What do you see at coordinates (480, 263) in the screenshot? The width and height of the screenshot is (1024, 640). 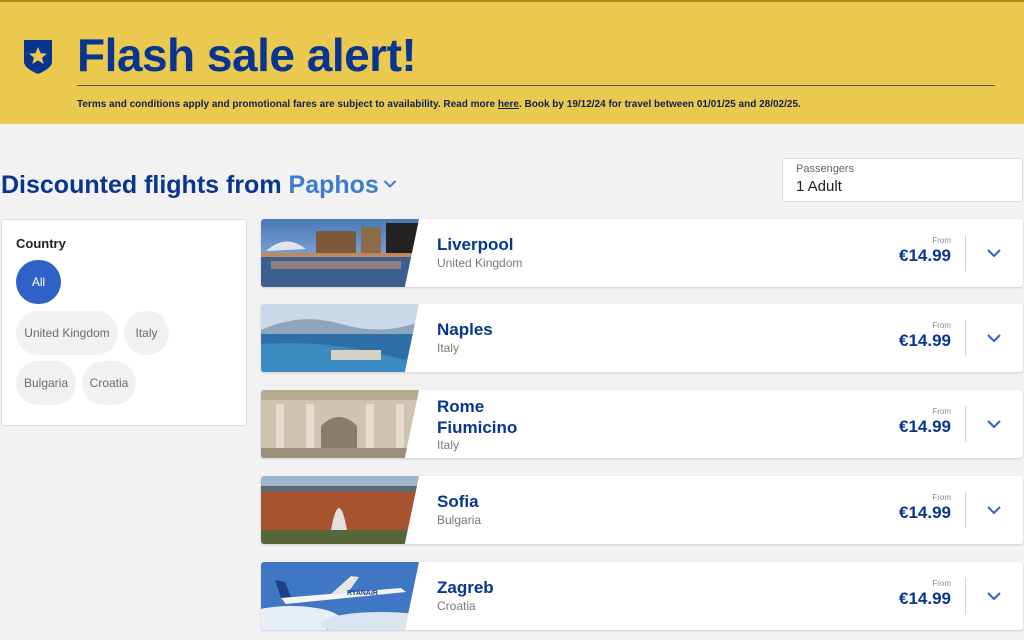 I see `destination-country: United Kingdom` at bounding box center [480, 263].